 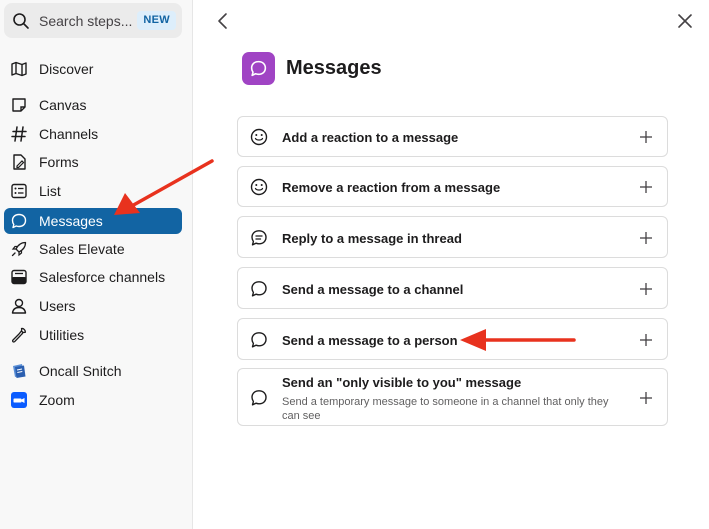 I want to click on sidebar-item-label: Utilities, so click(x=62, y=335).